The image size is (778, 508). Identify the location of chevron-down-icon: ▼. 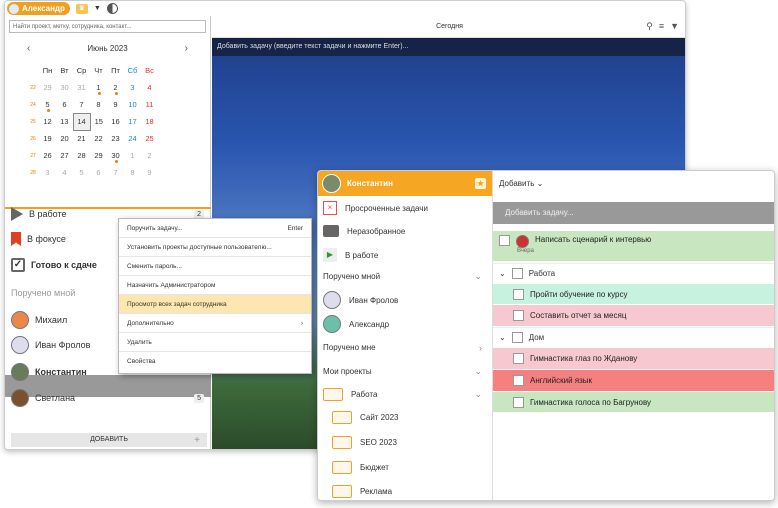
(97, 8).